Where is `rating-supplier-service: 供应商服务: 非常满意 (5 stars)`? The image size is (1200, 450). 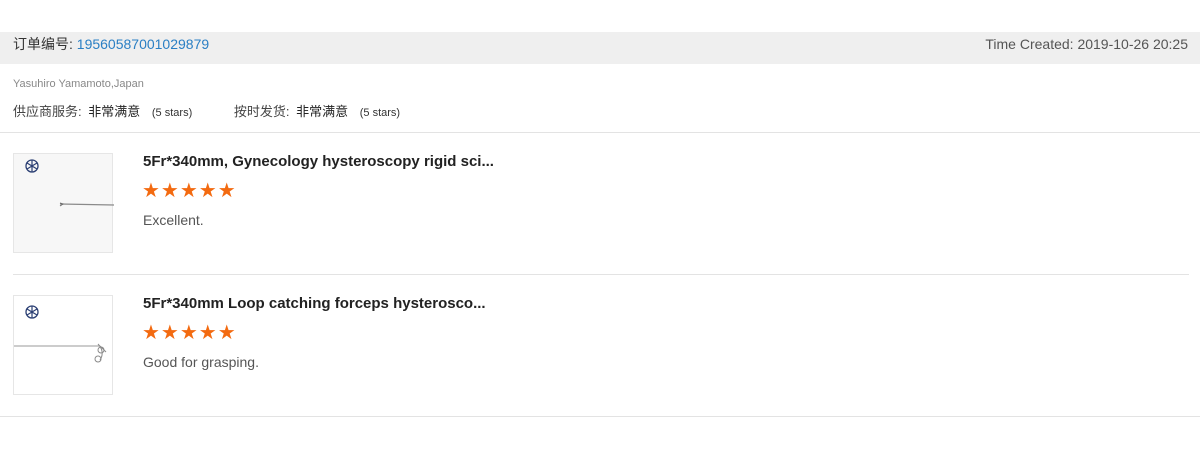 rating-supplier-service: 供应商服务: 非常满意 (5 stars) is located at coordinates (102, 110).